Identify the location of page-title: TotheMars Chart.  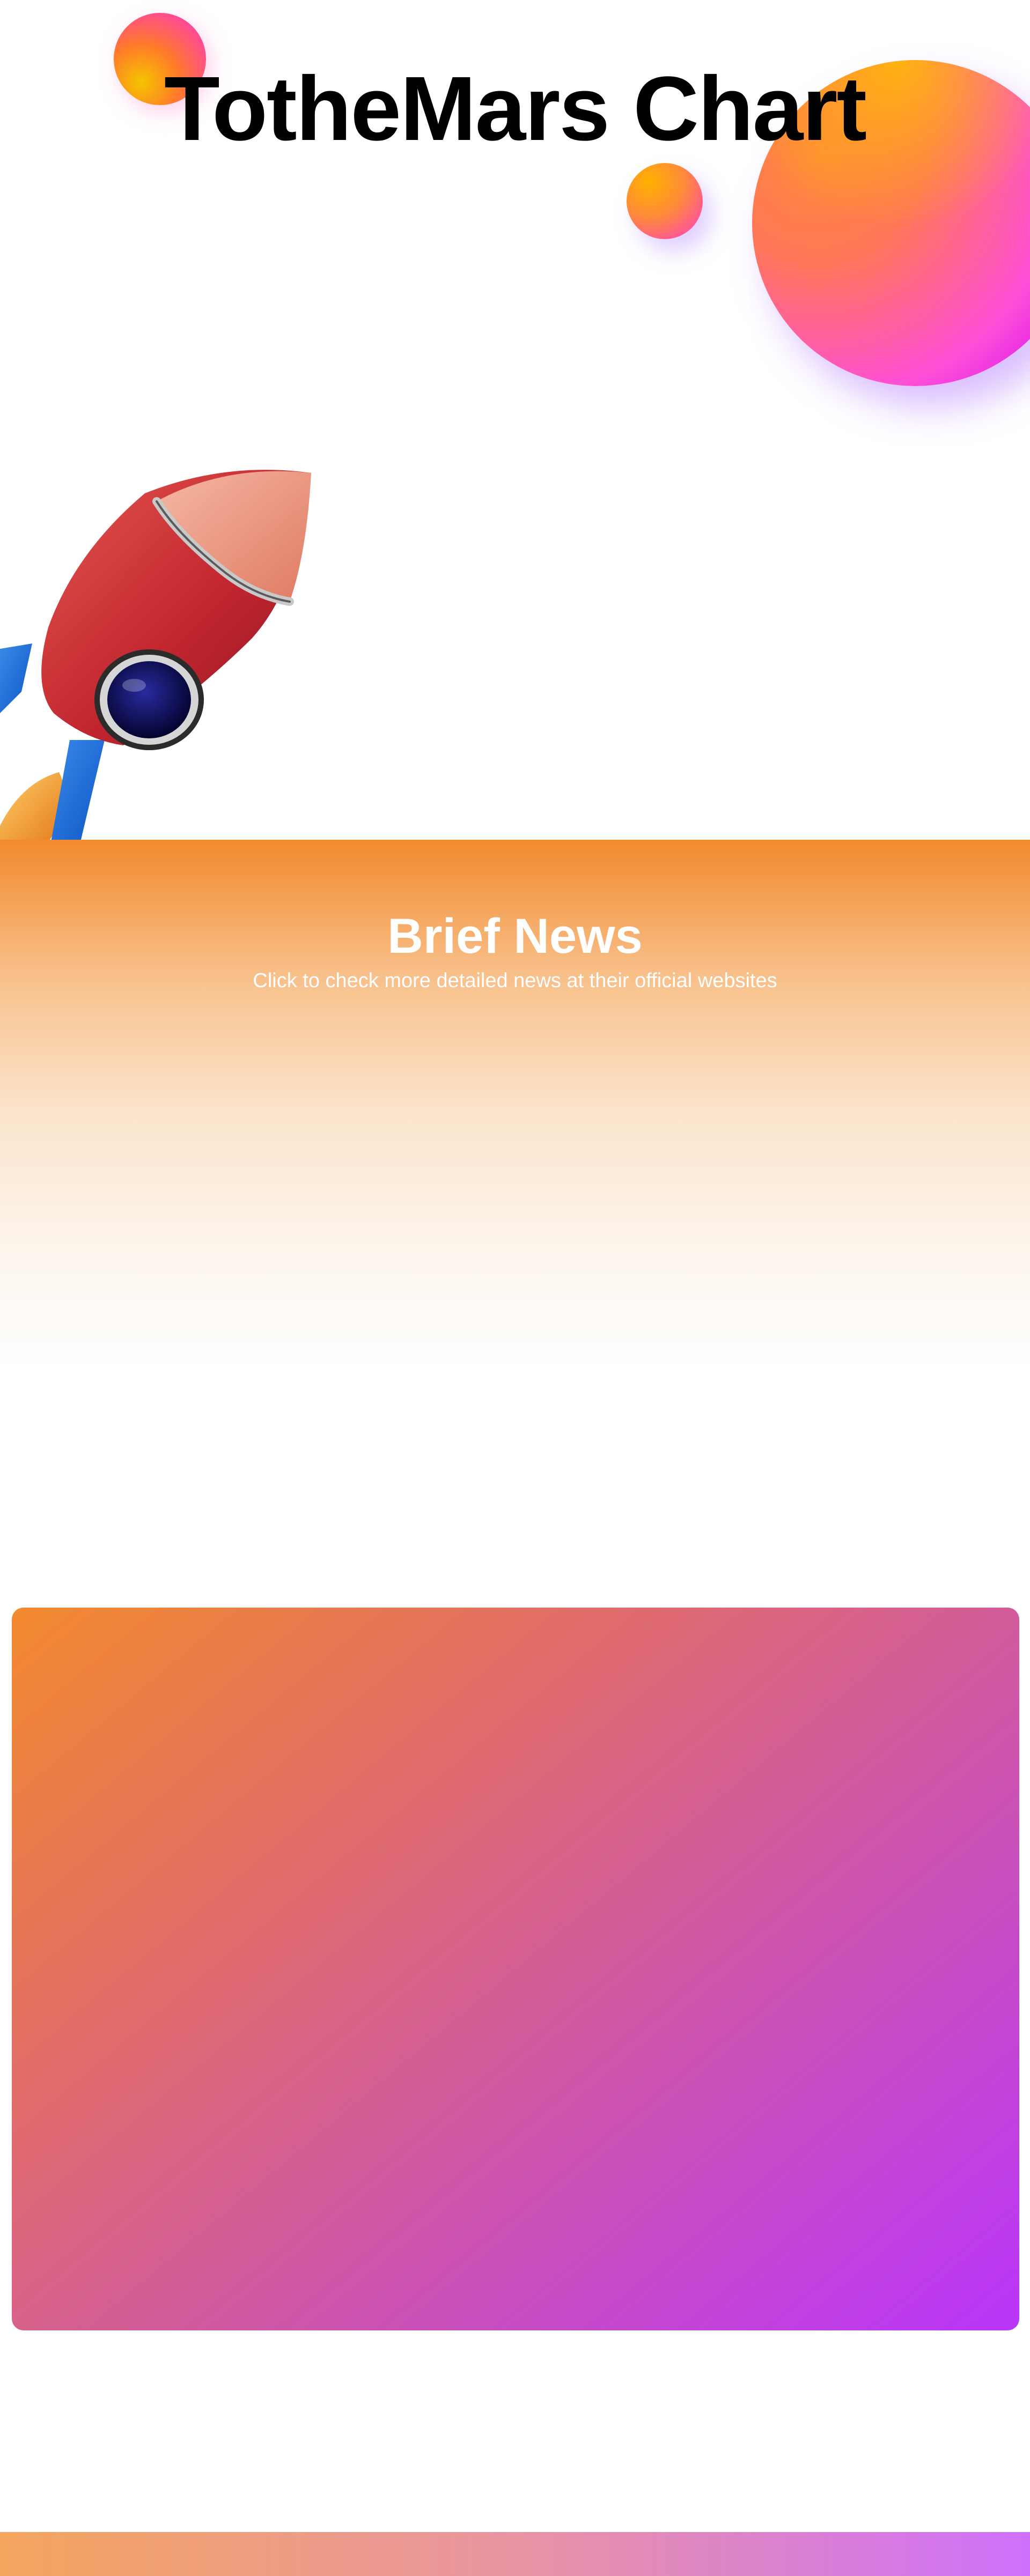
(516, 109).